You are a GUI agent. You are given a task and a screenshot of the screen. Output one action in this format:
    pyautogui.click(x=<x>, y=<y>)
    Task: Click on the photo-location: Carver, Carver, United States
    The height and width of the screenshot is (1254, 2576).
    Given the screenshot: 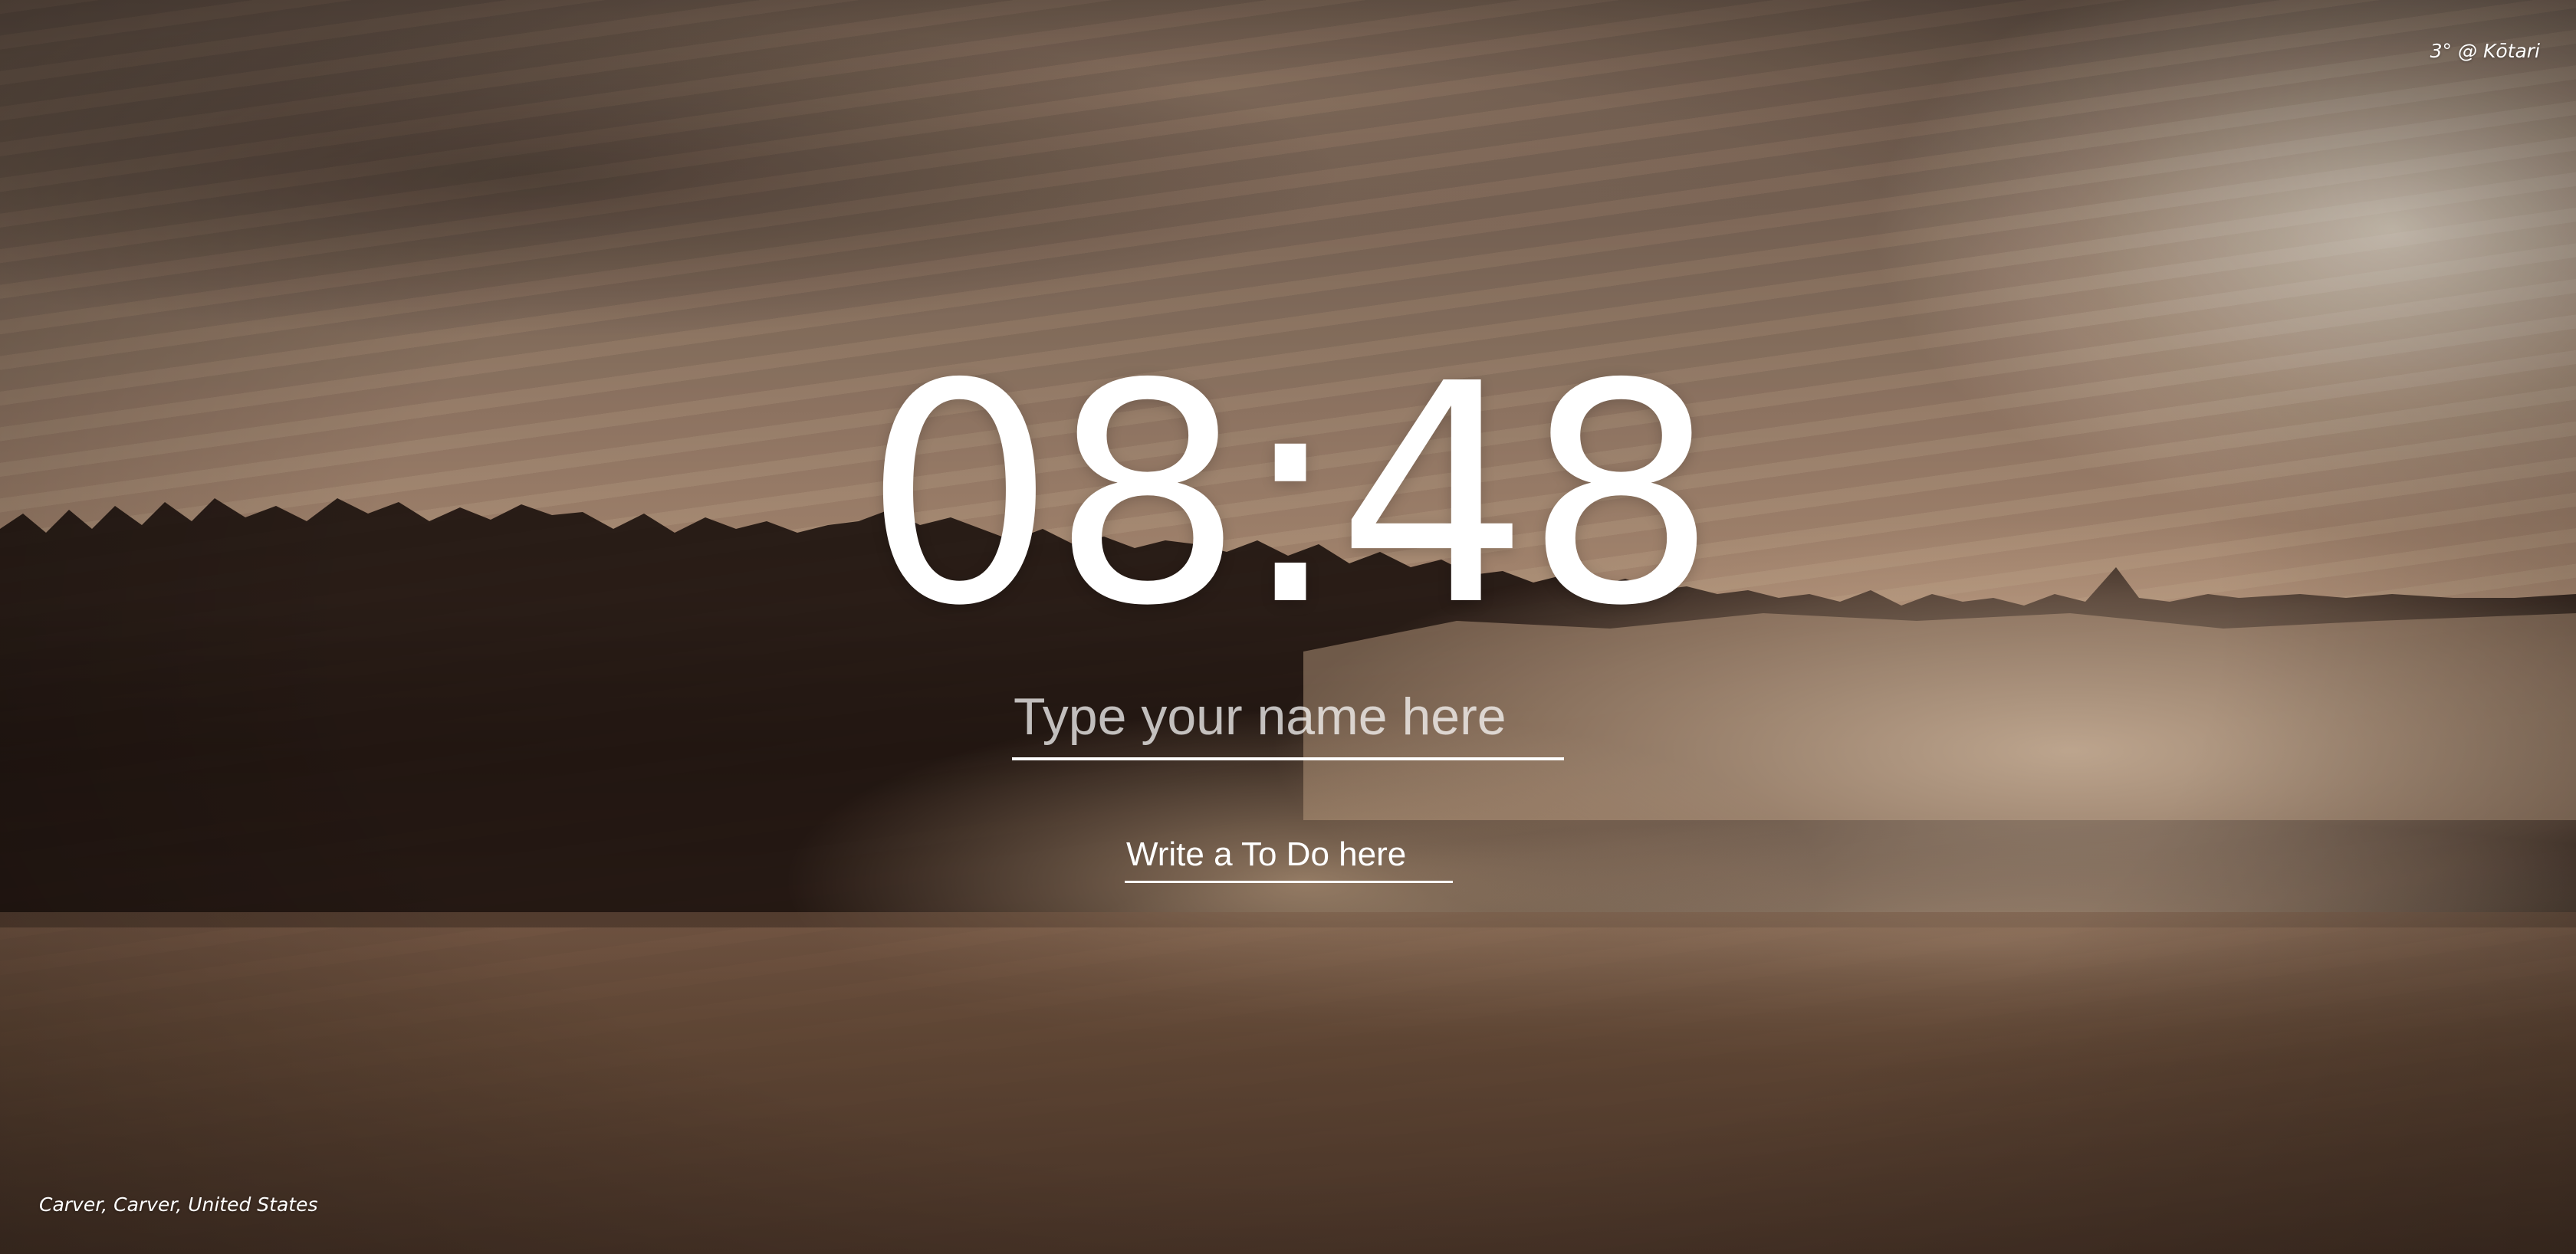 What is the action you would take?
    pyautogui.click(x=179, y=1204)
    